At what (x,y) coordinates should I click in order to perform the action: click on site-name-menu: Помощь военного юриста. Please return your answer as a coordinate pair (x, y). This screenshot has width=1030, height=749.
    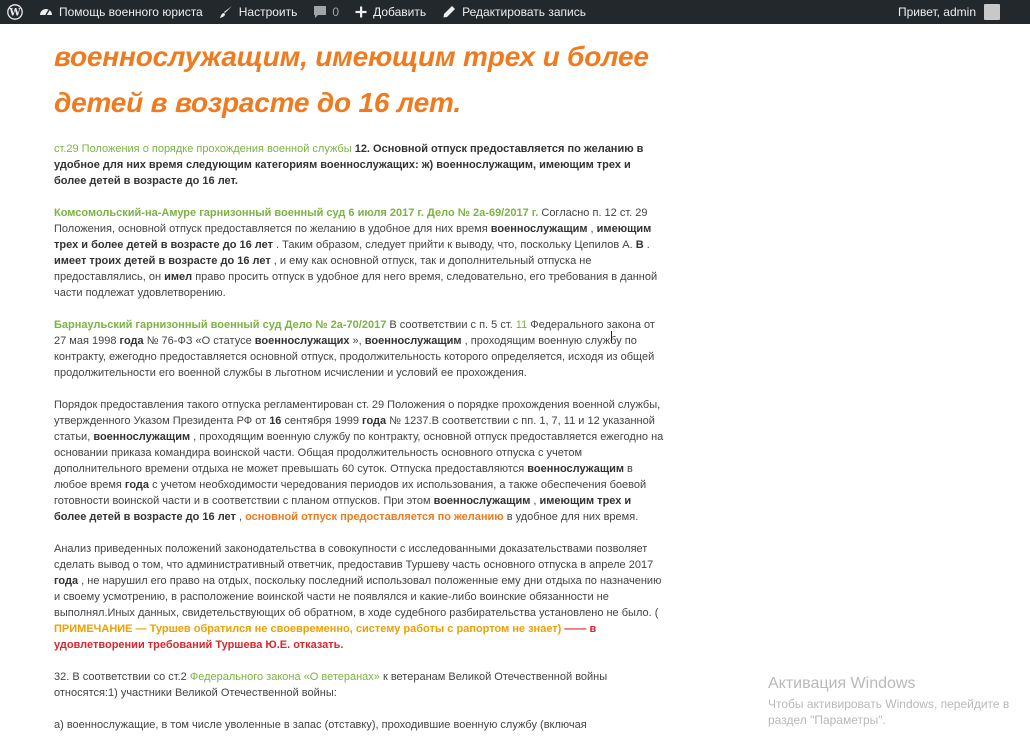
    Looking at the image, I should click on (121, 12).